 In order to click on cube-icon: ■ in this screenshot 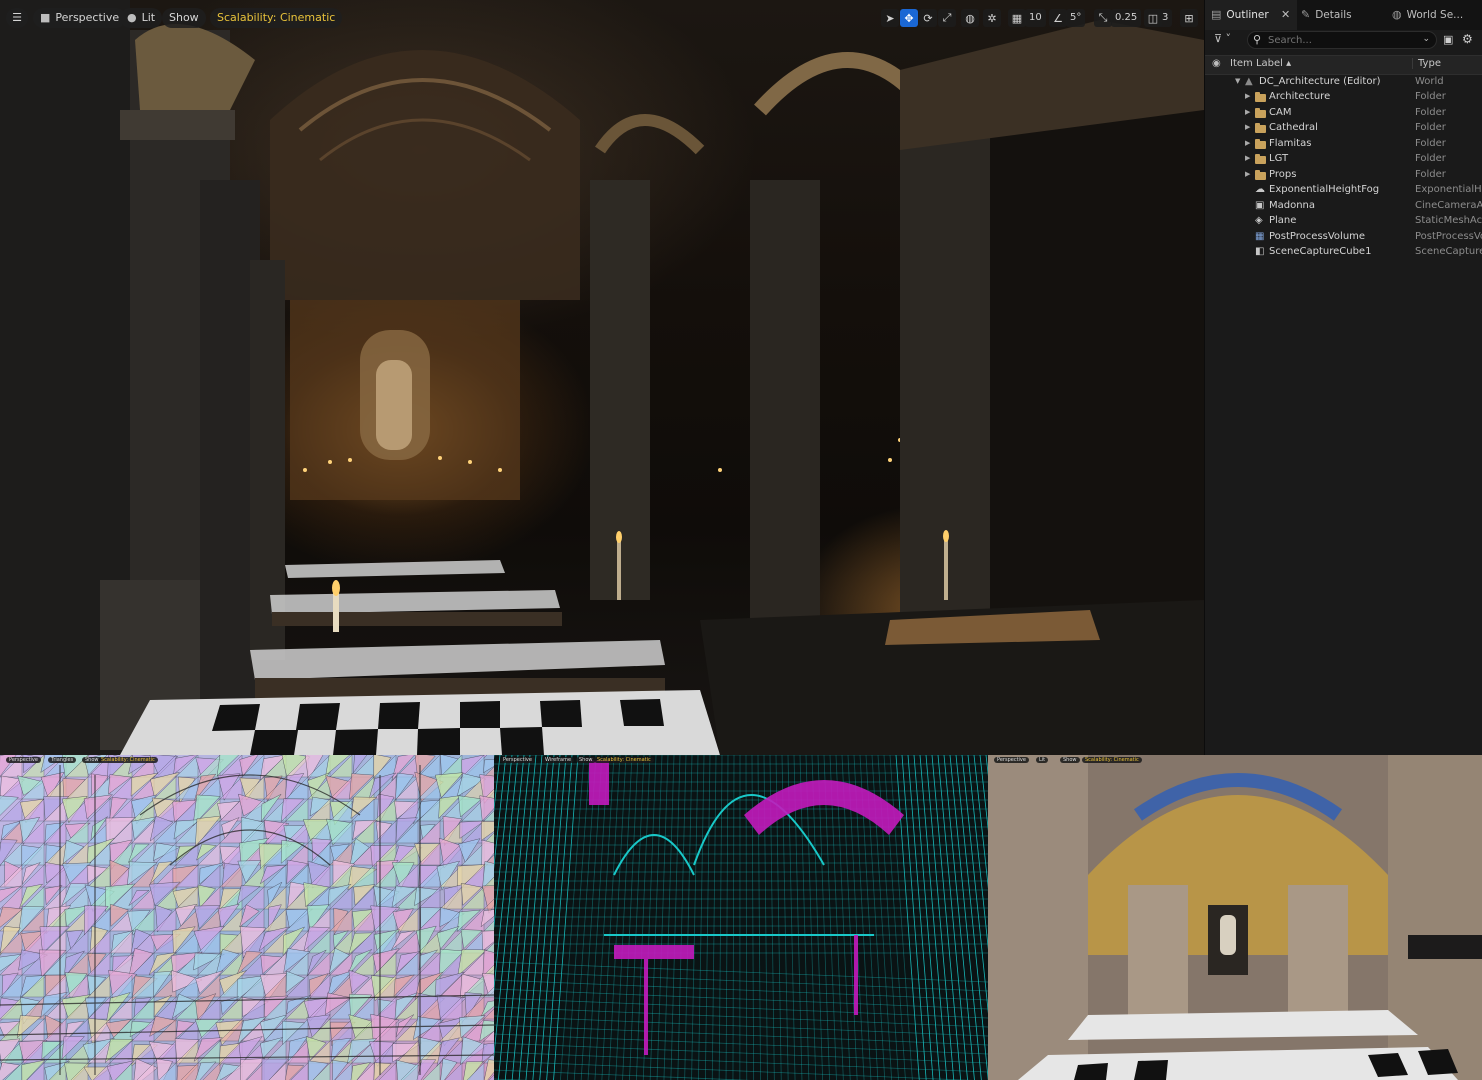, I will do `click(45, 17)`.